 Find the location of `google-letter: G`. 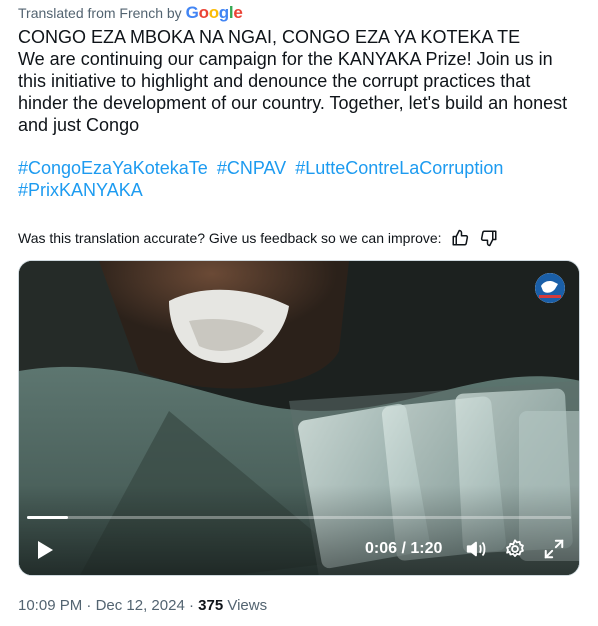

google-letter: G is located at coordinates (192, 12).